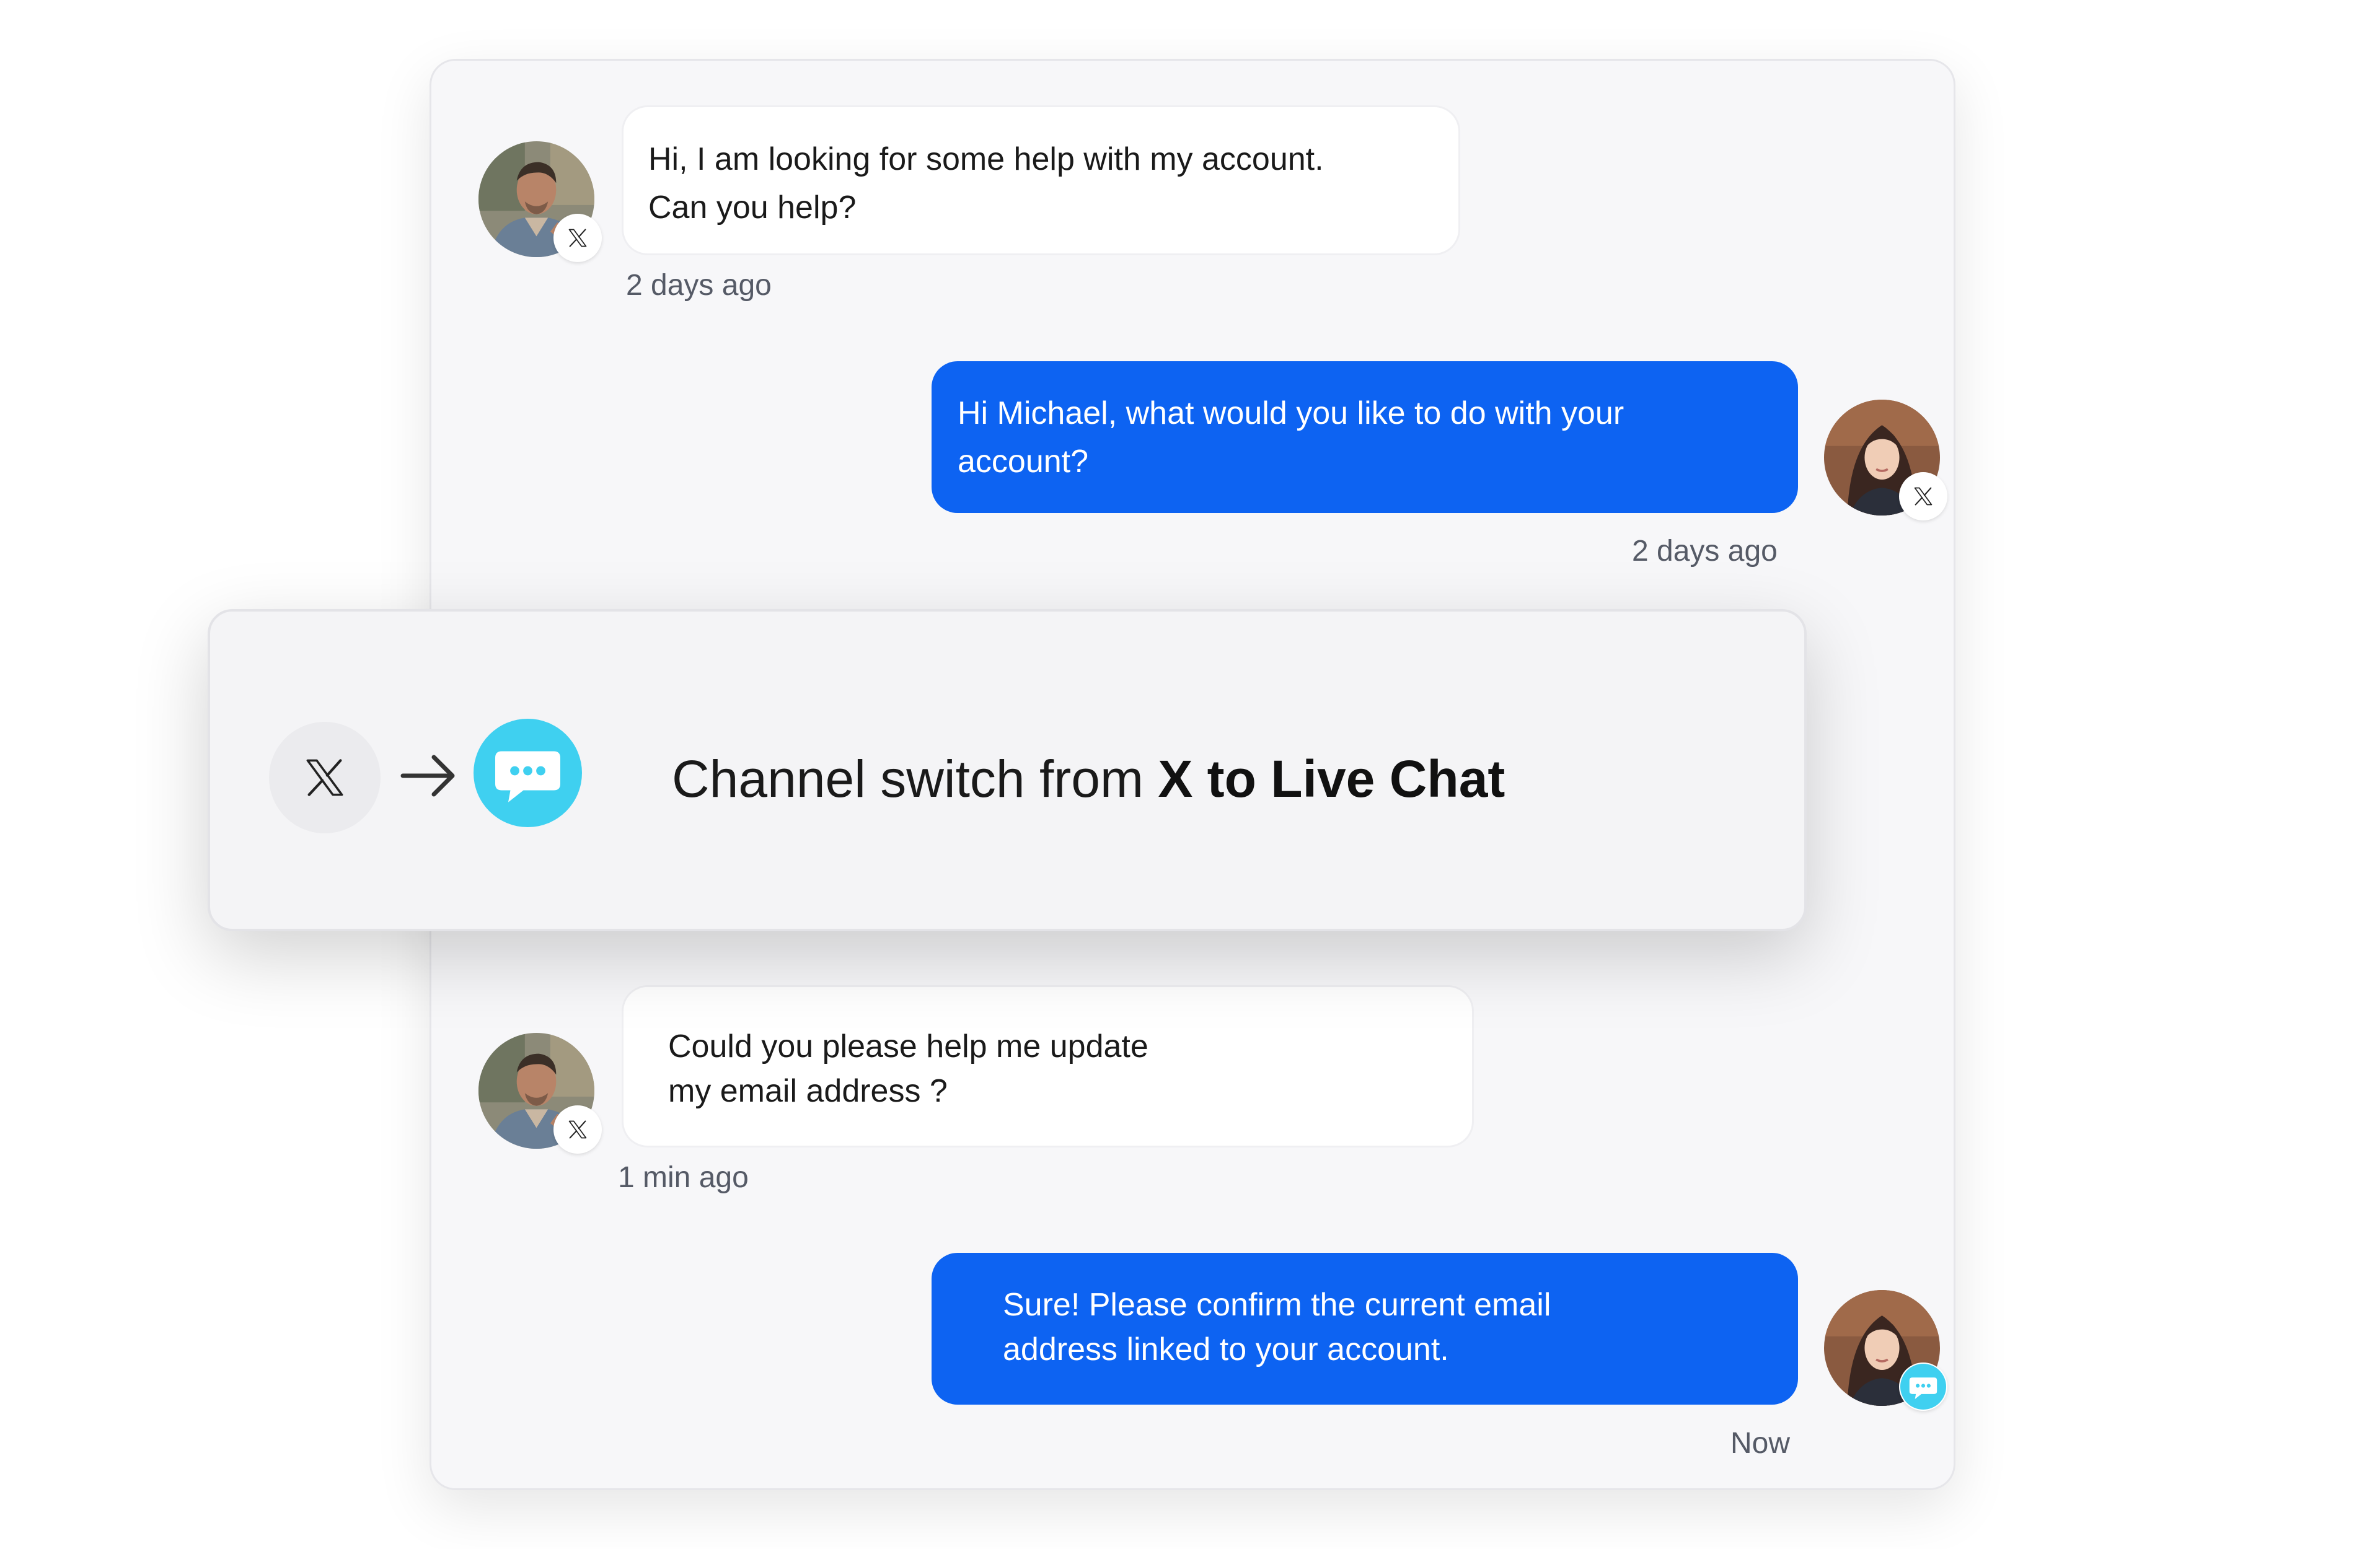 The image size is (2380, 1549). I want to click on message-text-line: Can you help?, so click(752, 208).